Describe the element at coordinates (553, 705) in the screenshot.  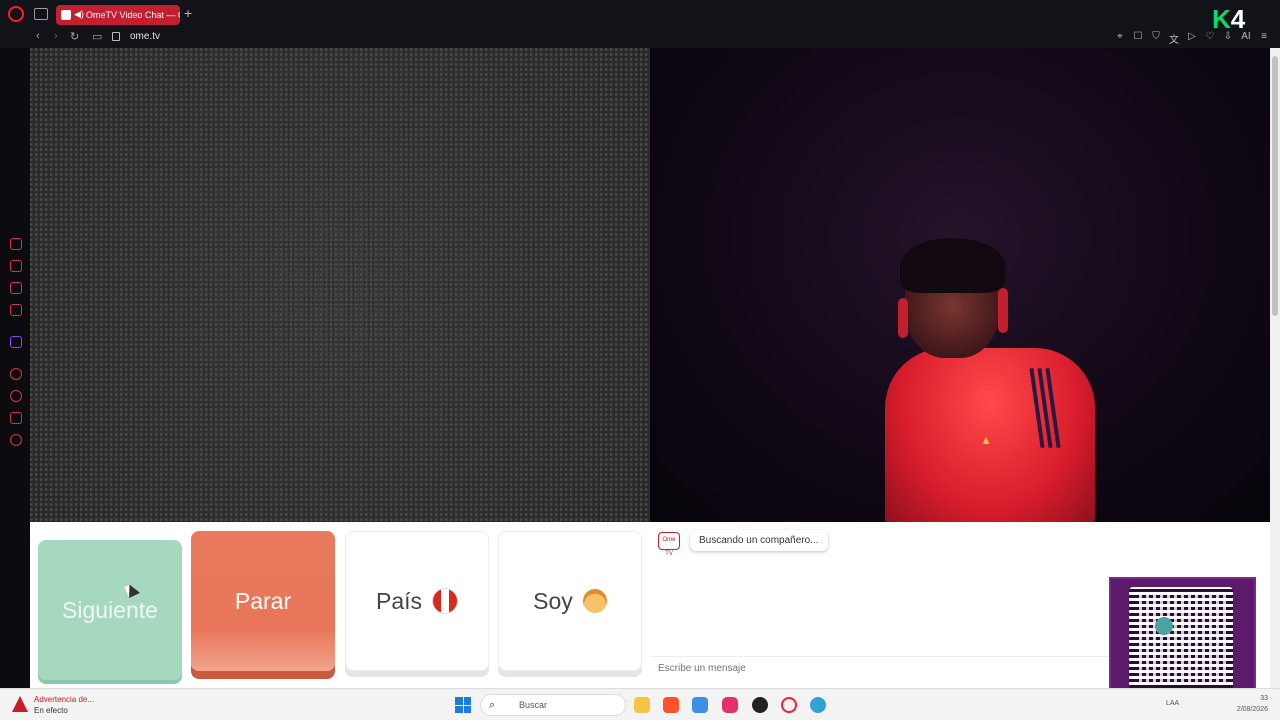
I see `taskbar-search: ⌕ Buscar` at that location.